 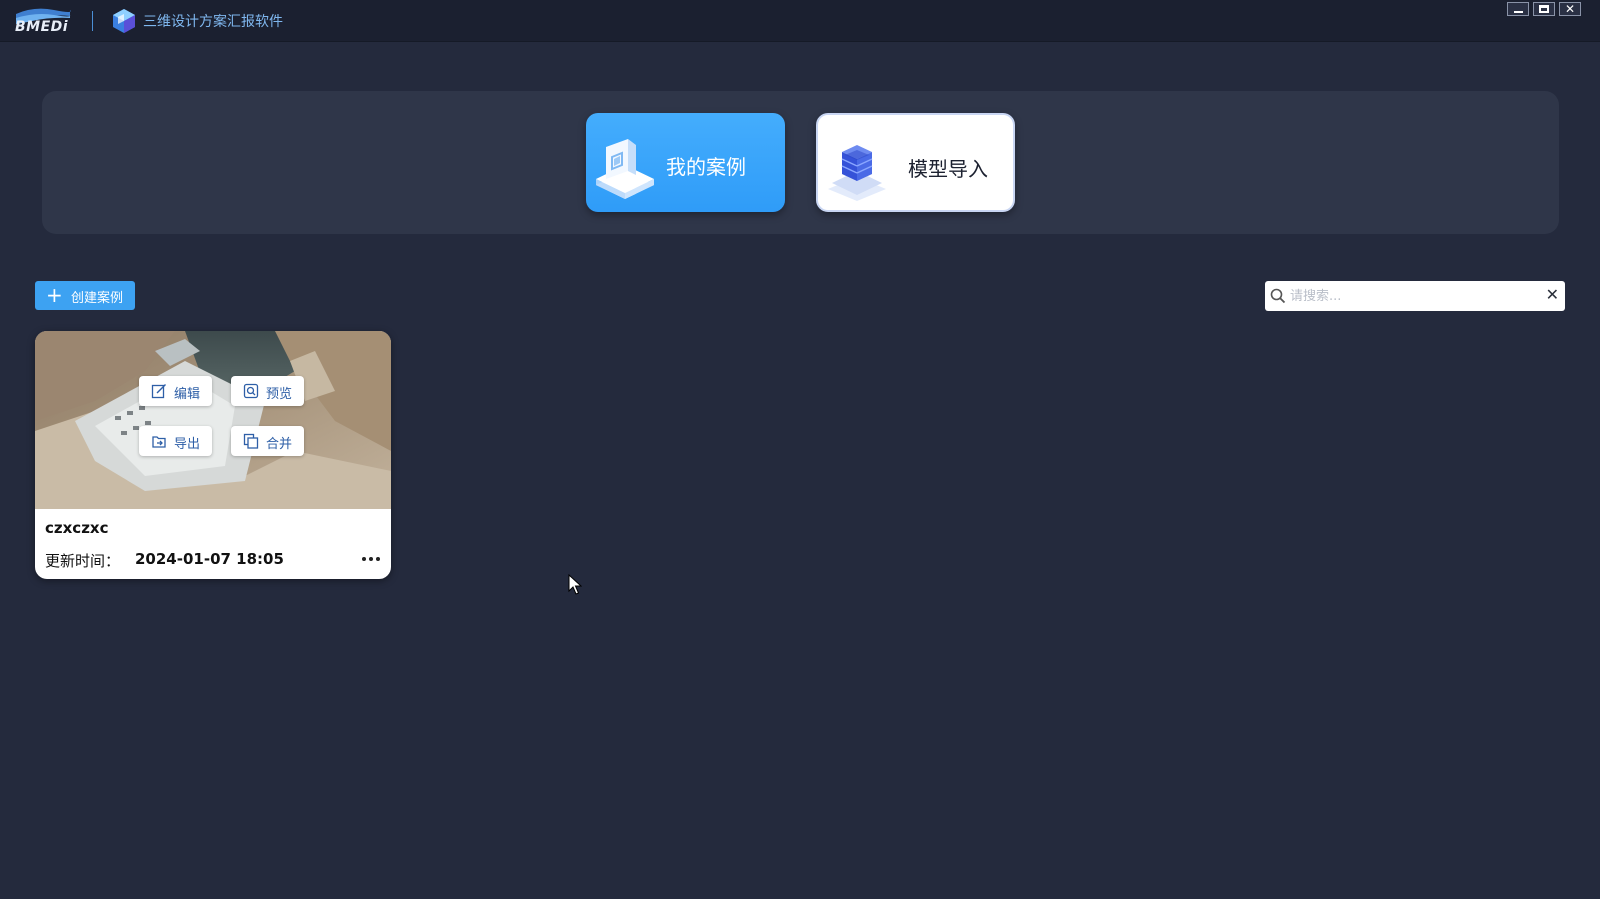 I want to click on search-icon, so click(x=1278, y=296).